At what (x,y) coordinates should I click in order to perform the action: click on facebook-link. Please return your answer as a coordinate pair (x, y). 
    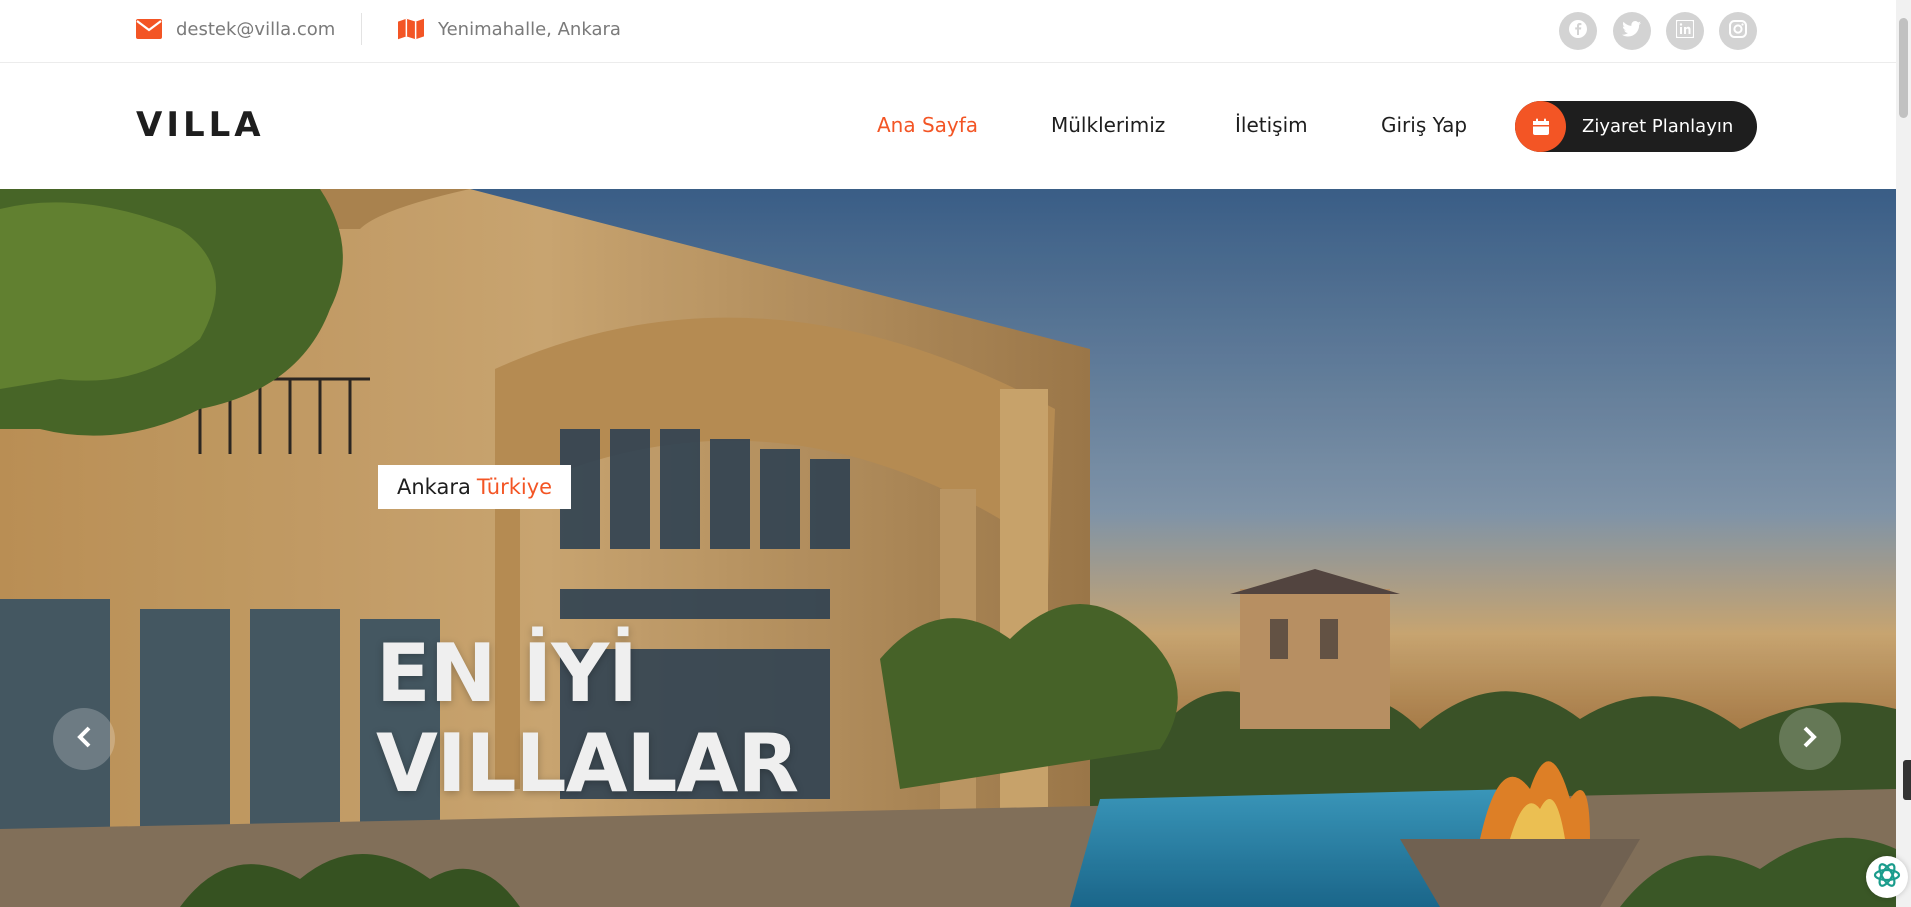
    Looking at the image, I should click on (1578, 31).